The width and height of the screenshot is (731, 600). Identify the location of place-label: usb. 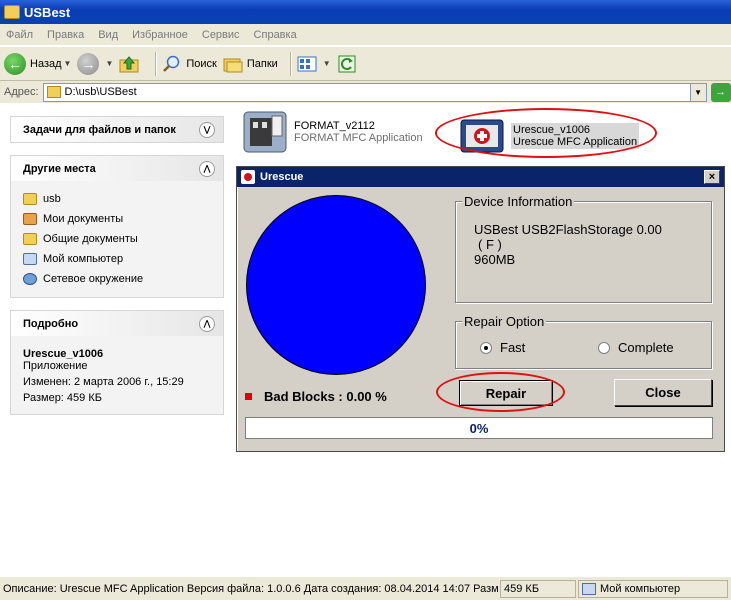
(52, 199).